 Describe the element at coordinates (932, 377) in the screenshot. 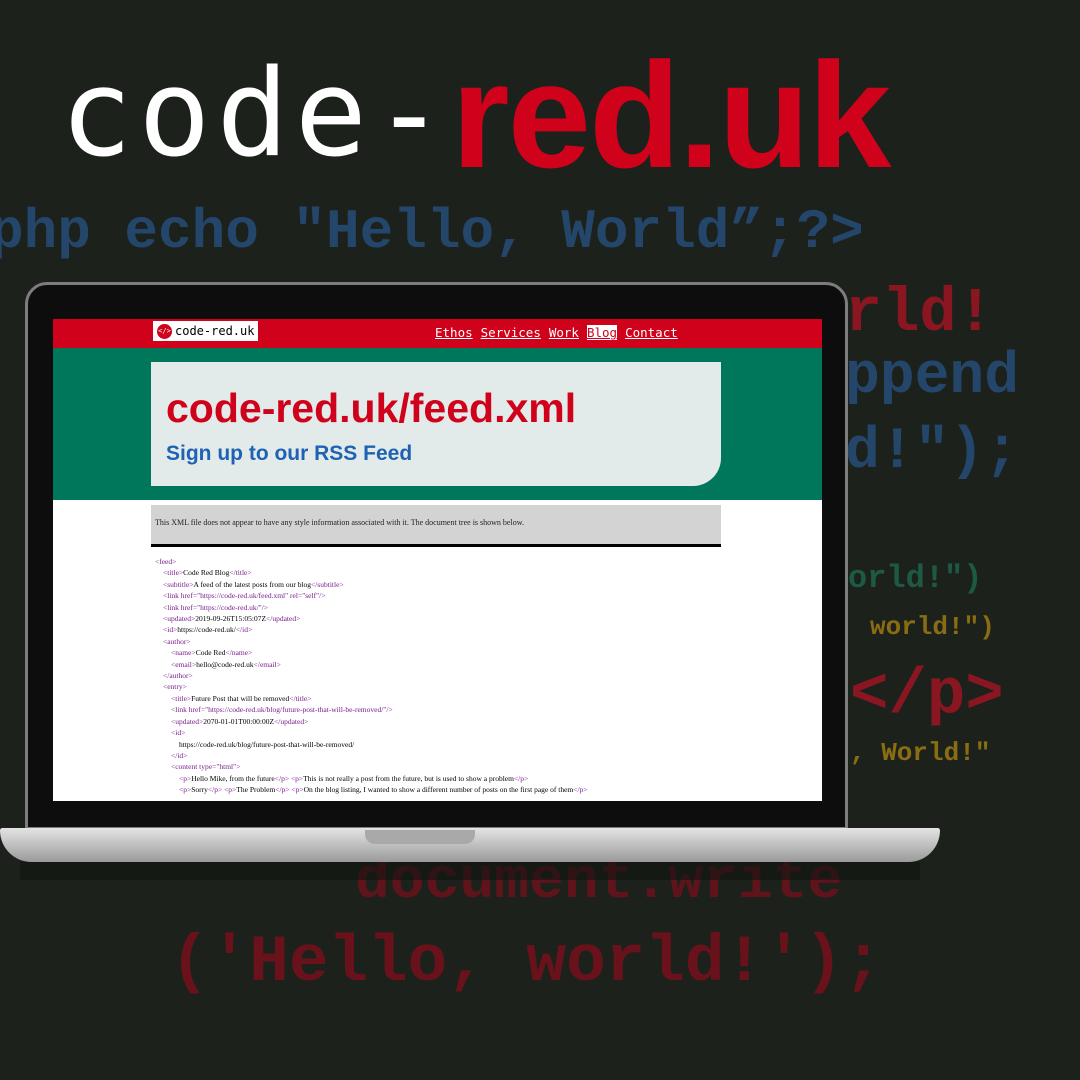

I see `background-code-line: ppend` at that location.